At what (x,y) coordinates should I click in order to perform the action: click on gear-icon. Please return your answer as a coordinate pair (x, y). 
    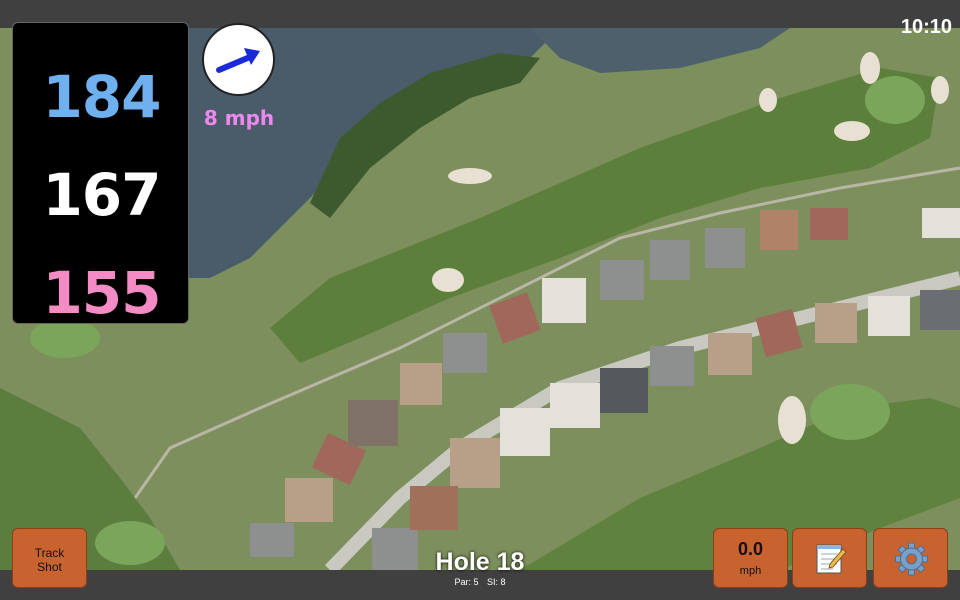
    Looking at the image, I should click on (911, 559).